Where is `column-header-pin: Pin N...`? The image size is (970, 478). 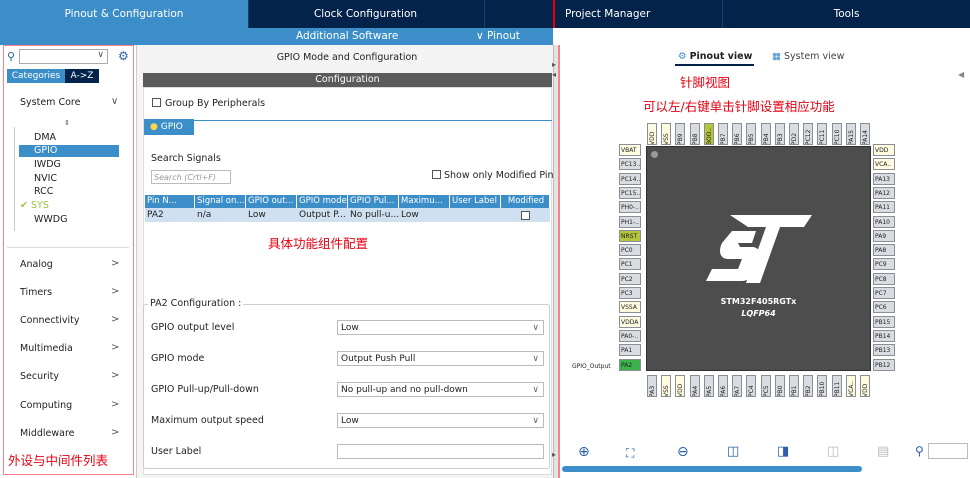 column-header-pin: Pin N... is located at coordinates (170, 201).